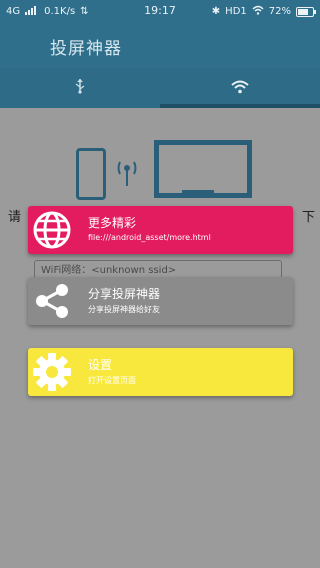 Image resolution: width=320 pixels, height=568 pixels. I want to click on menu-item-more: 更多精彩 file:///android_asset/more.html, so click(160, 230).